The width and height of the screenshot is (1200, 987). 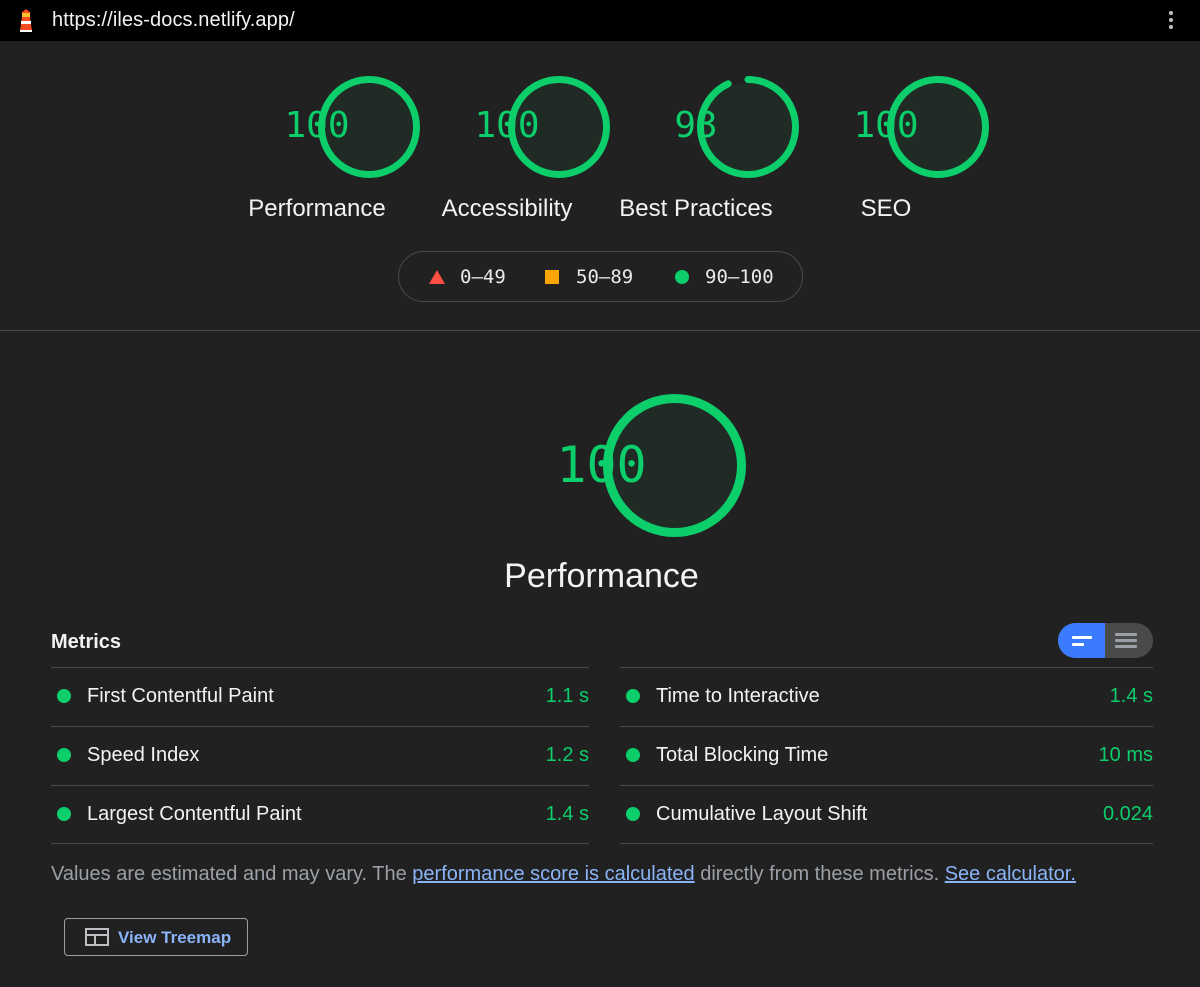 What do you see at coordinates (1129, 640) in the screenshot?
I see `expanded-view-icon` at bounding box center [1129, 640].